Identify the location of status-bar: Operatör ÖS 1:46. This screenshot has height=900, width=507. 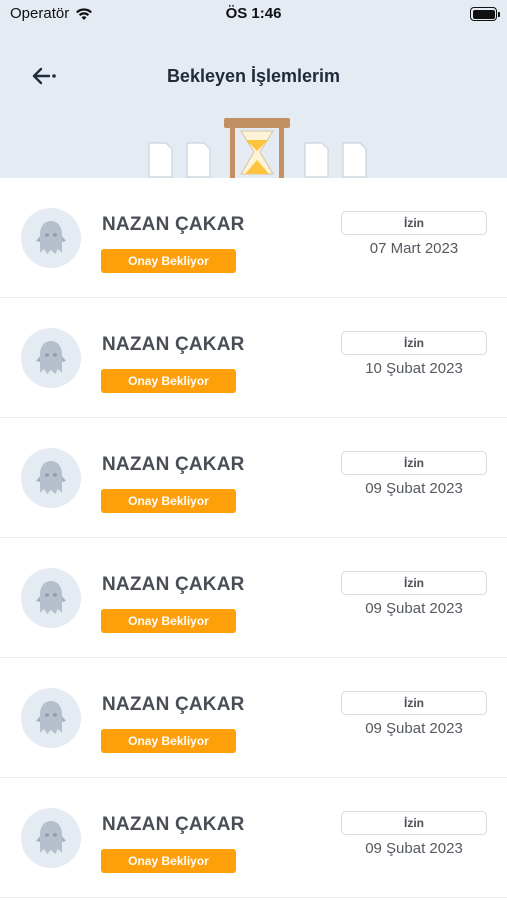
(253, 15).